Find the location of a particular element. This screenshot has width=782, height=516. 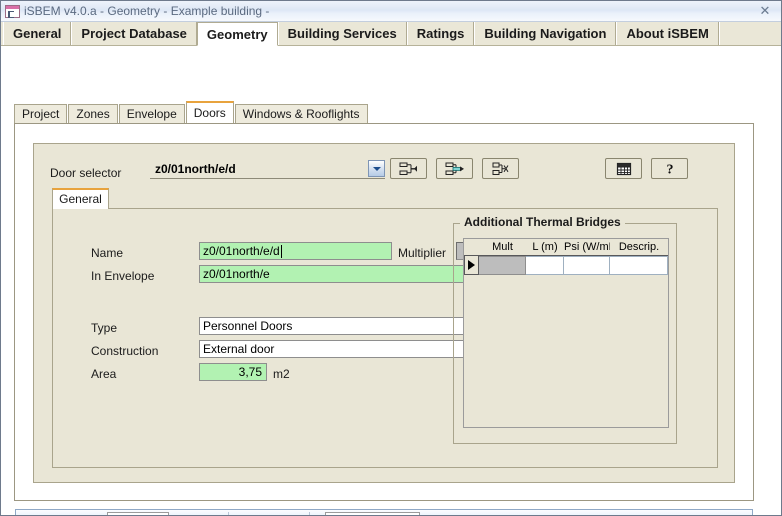

column-header-length: L (m) is located at coordinates (545, 247).